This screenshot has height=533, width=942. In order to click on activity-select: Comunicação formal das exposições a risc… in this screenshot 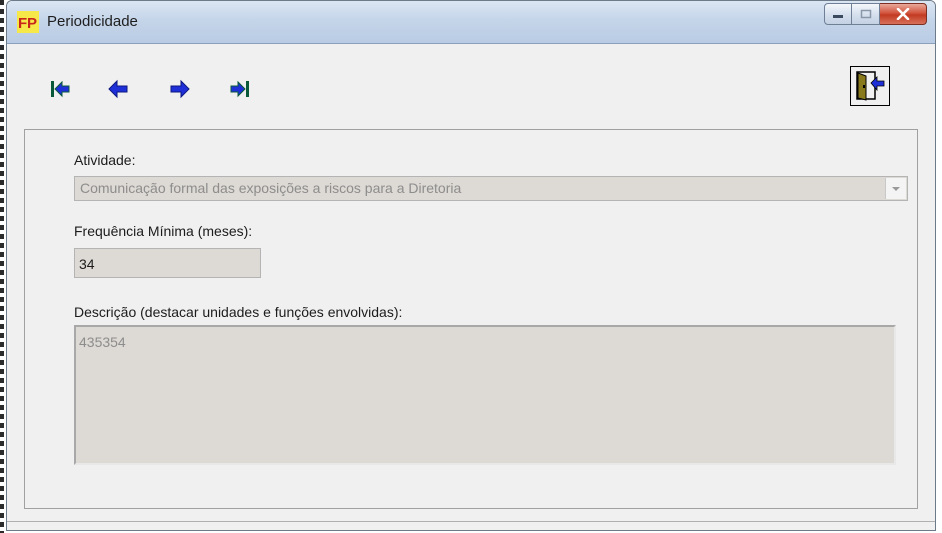, I will do `click(491, 188)`.